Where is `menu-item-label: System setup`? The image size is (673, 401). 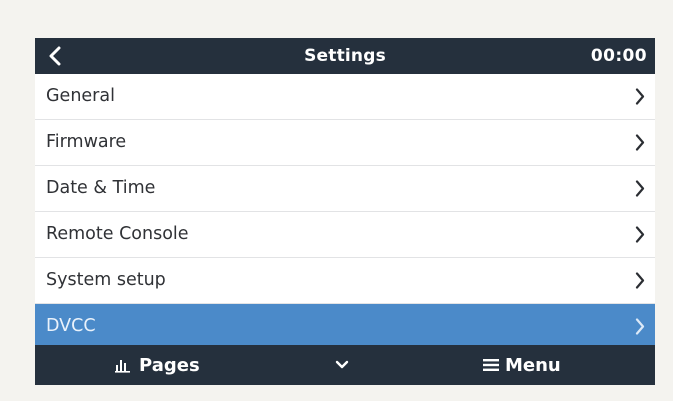 menu-item-label: System setup is located at coordinates (106, 280).